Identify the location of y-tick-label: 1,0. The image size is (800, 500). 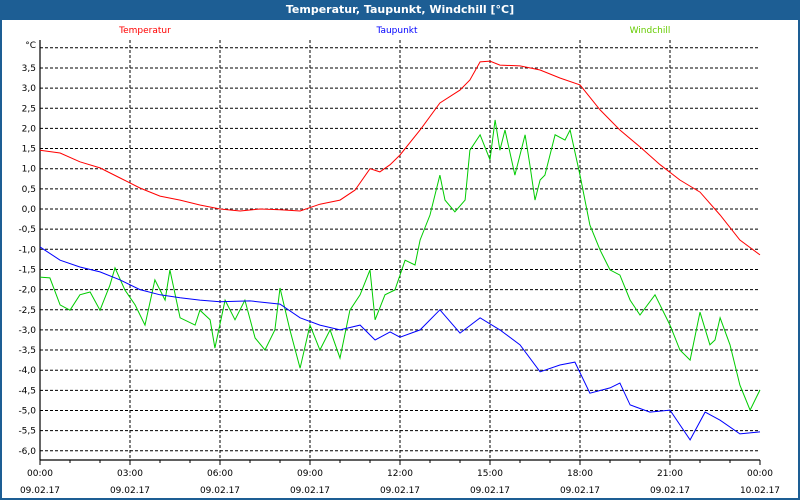
(29, 170).